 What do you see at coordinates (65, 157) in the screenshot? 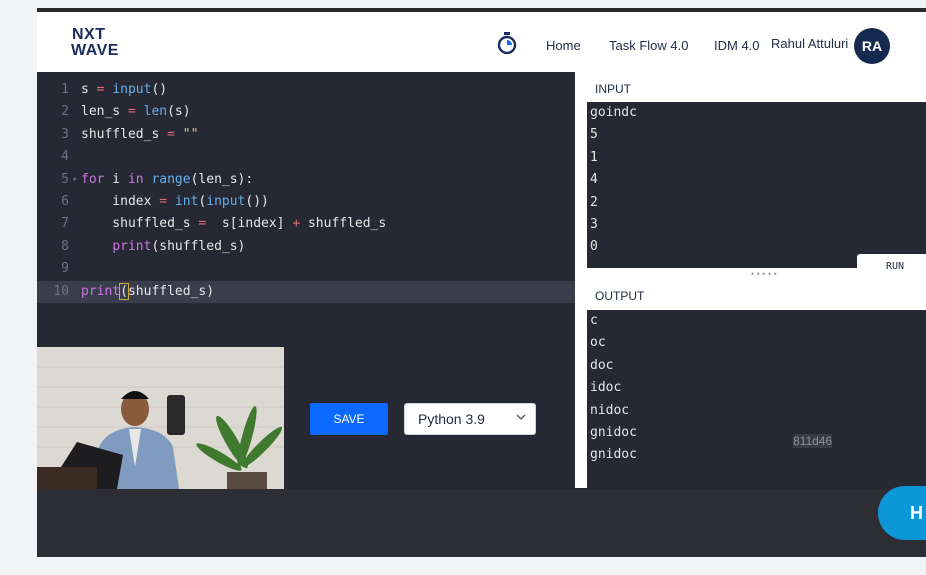
I see `line-number: 4` at bounding box center [65, 157].